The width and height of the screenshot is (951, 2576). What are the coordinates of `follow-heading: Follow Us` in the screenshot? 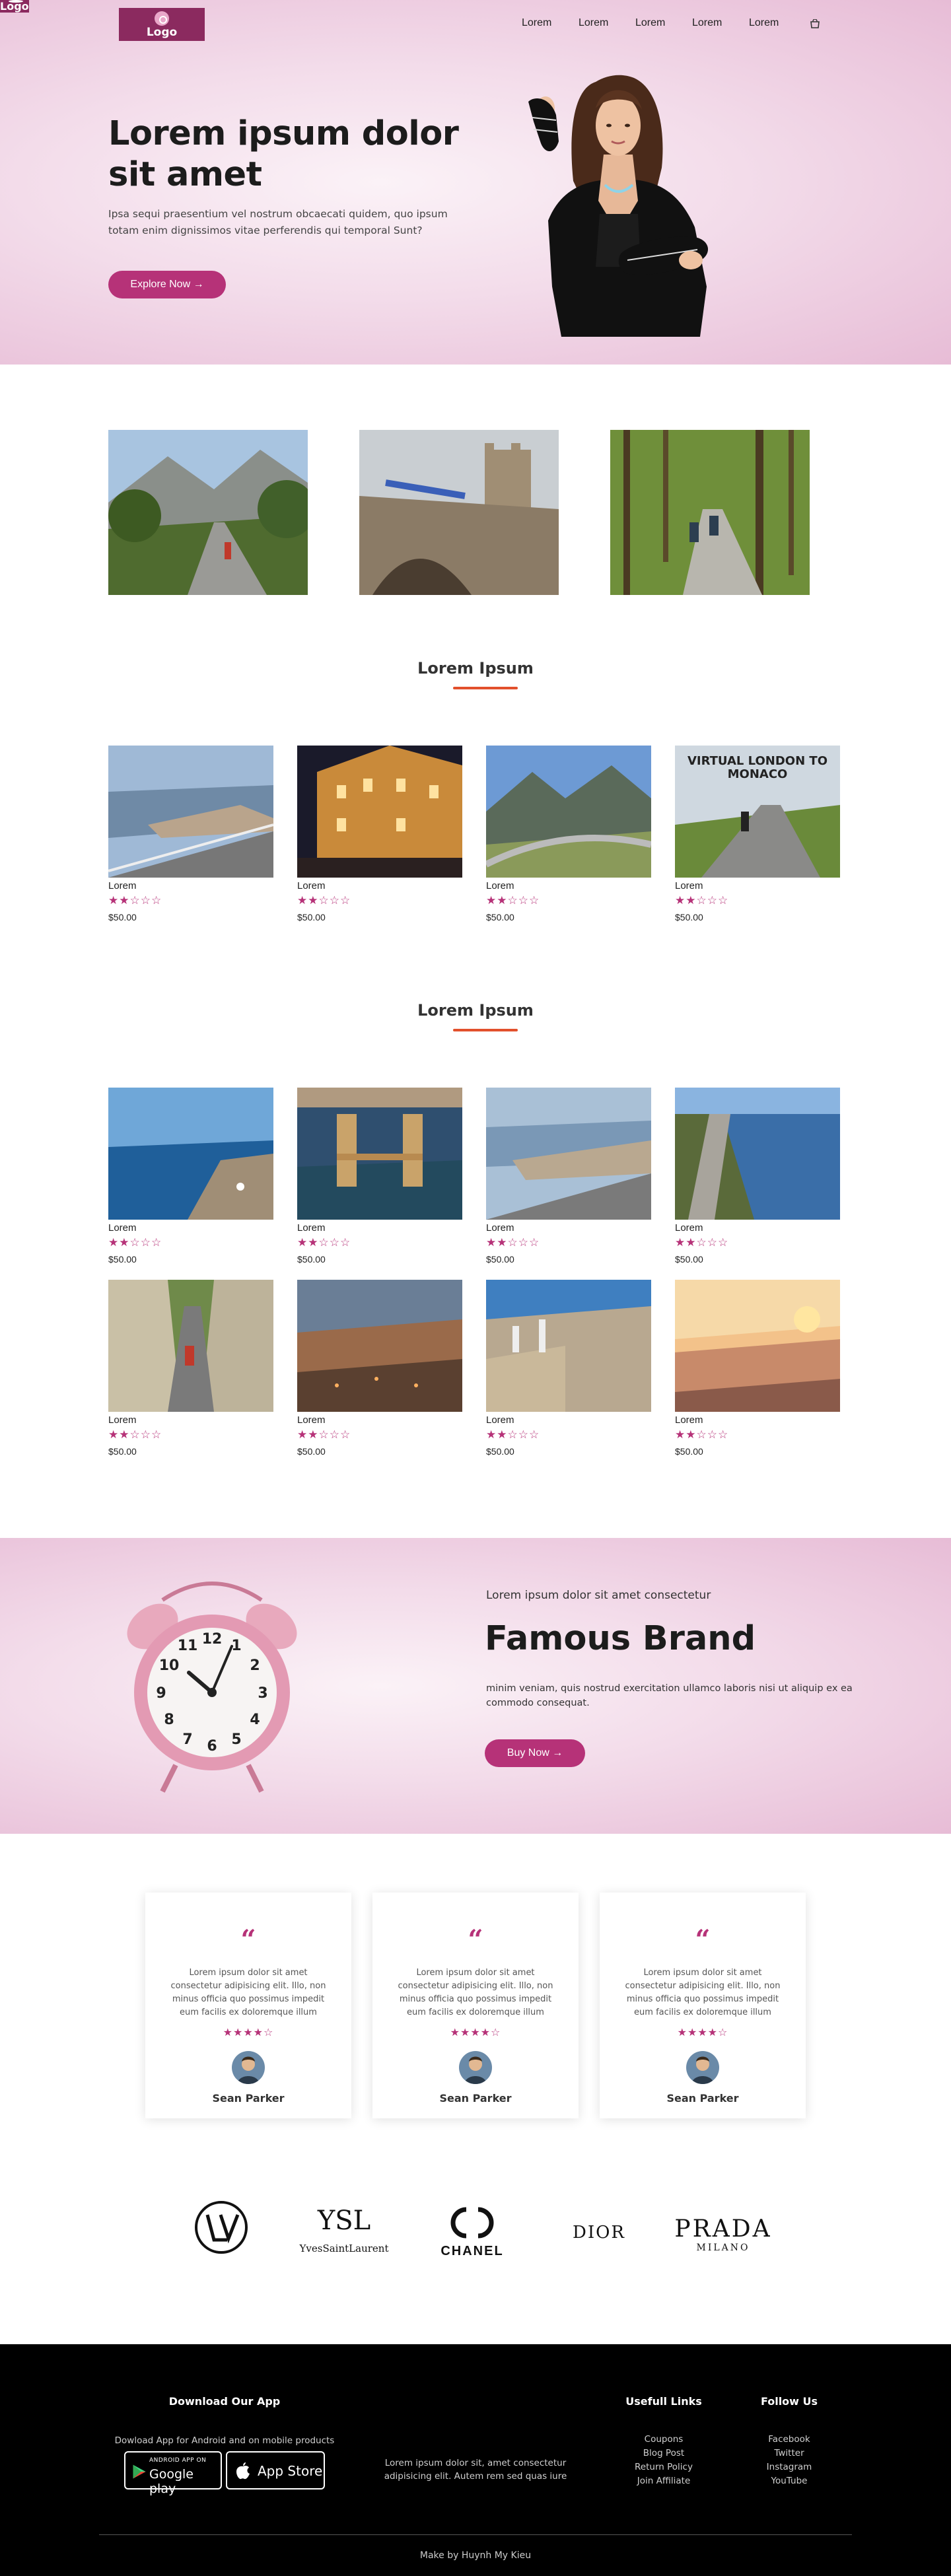 It's located at (789, 2402).